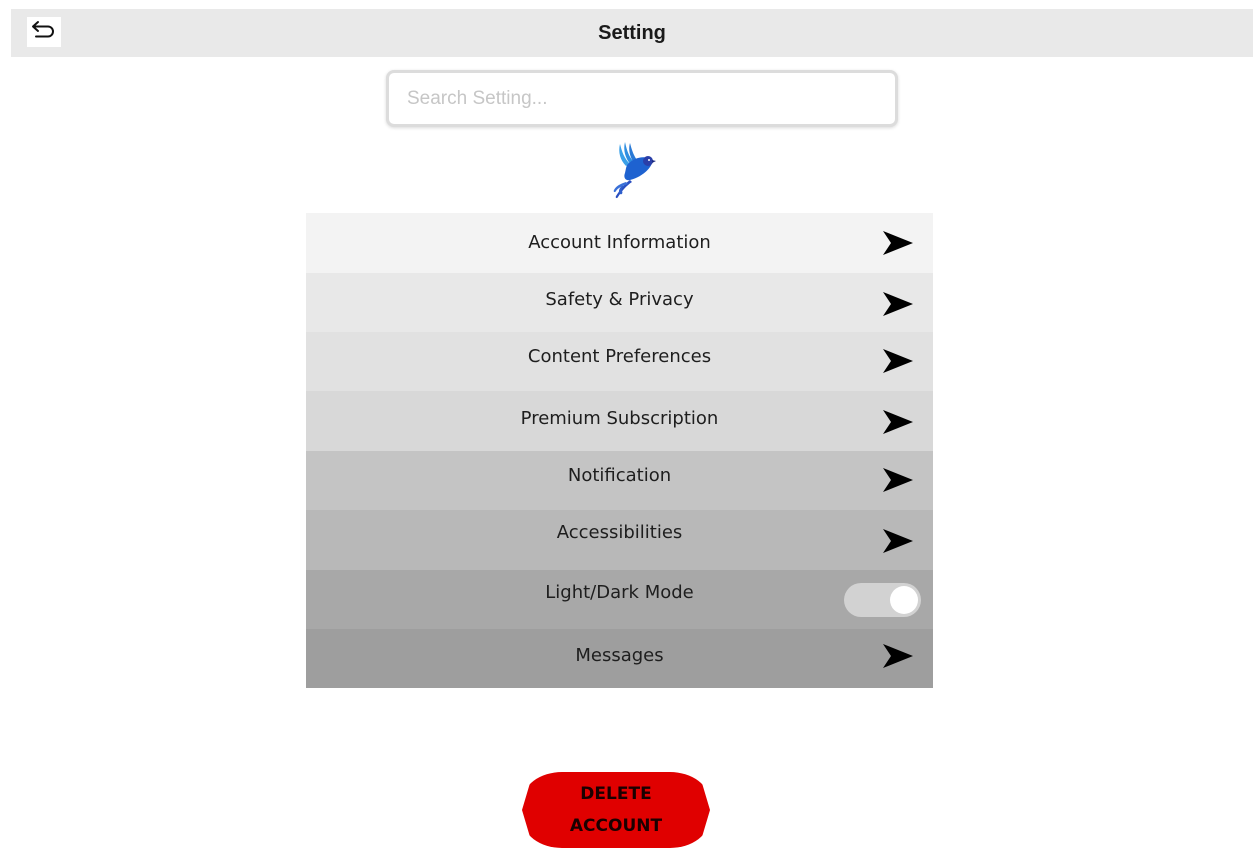 This screenshot has width=1253, height=850. Describe the element at coordinates (619, 475) in the screenshot. I see `menu-item-label: Notification` at that location.